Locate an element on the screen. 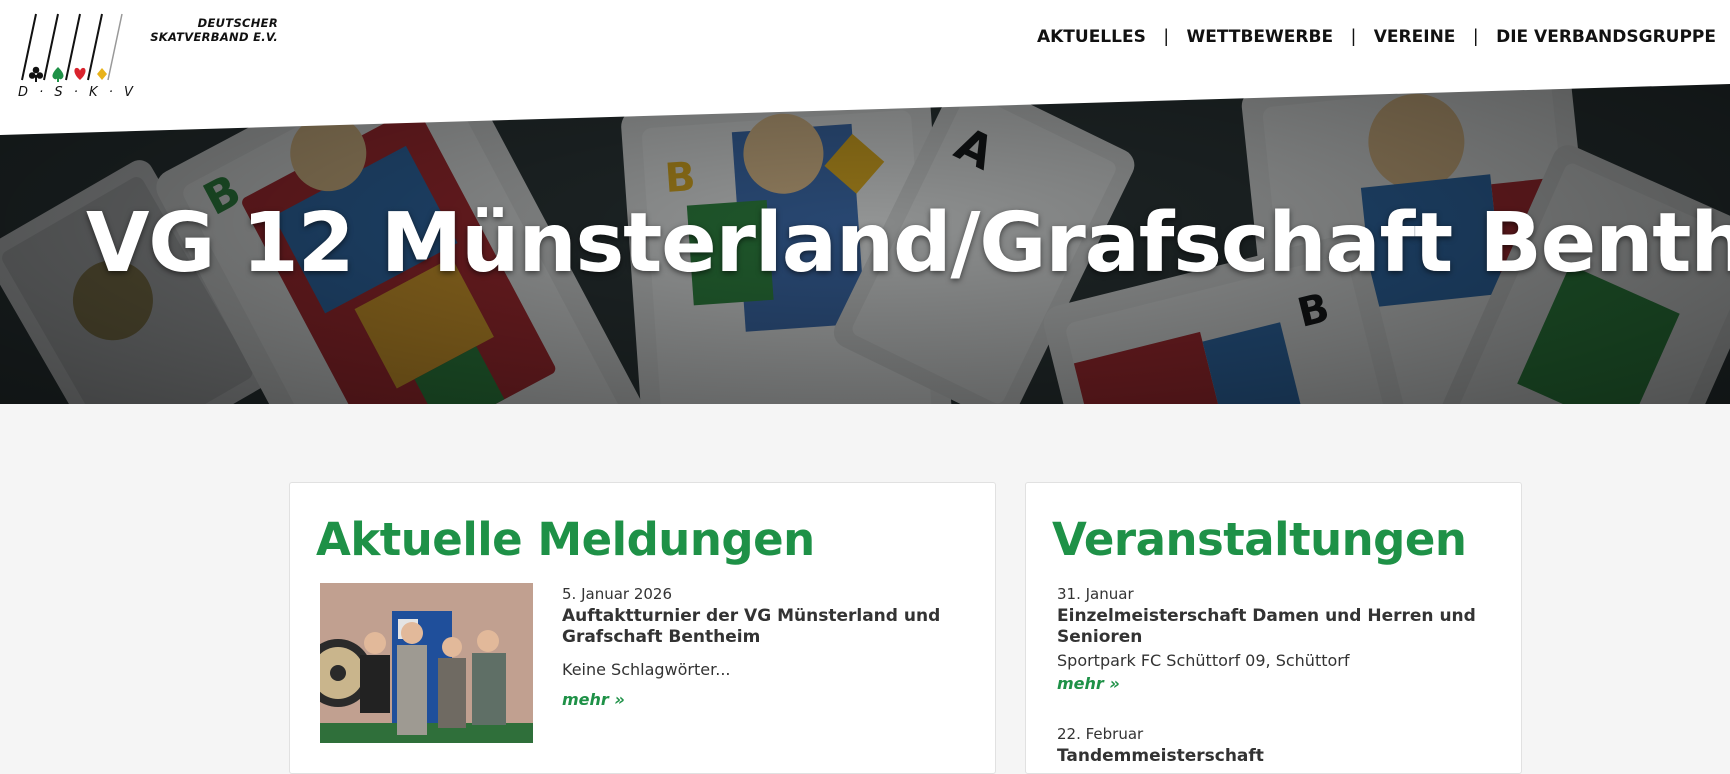 The width and height of the screenshot is (1730, 774). event-date: 31. Januar is located at coordinates (1095, 594).